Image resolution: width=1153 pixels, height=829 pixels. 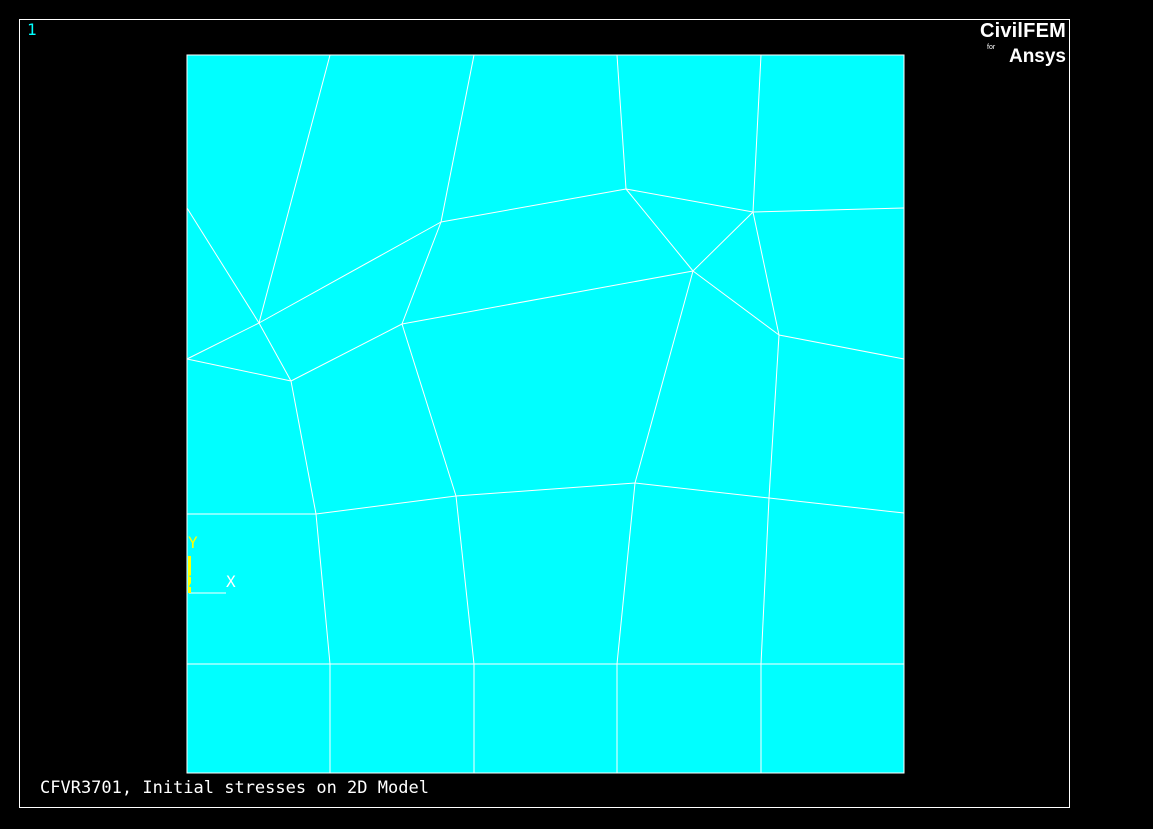 I want to click on plot-caption: CFVR3701, Initial stresses on 2D Model, so click(x=234, y=788).